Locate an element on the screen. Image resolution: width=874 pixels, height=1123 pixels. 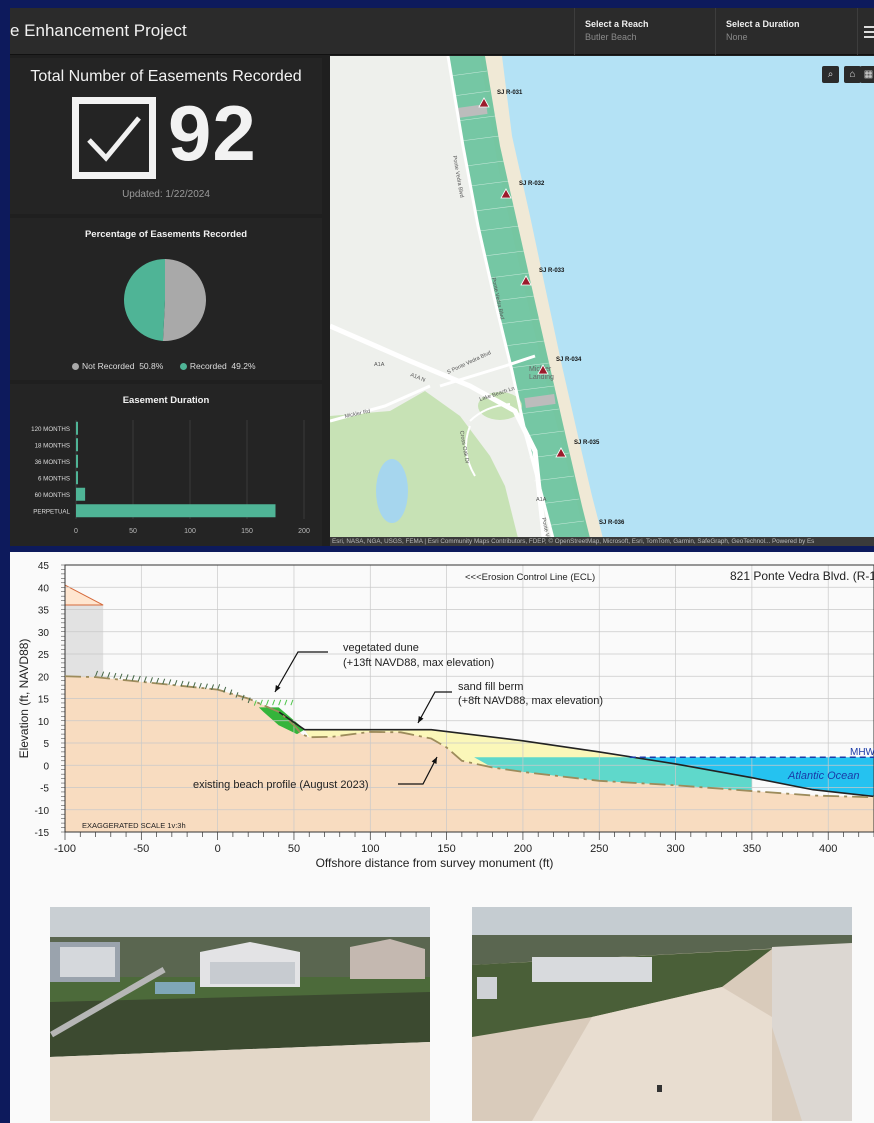
y-tick-label: 30 is located at coordinates (44, 633).